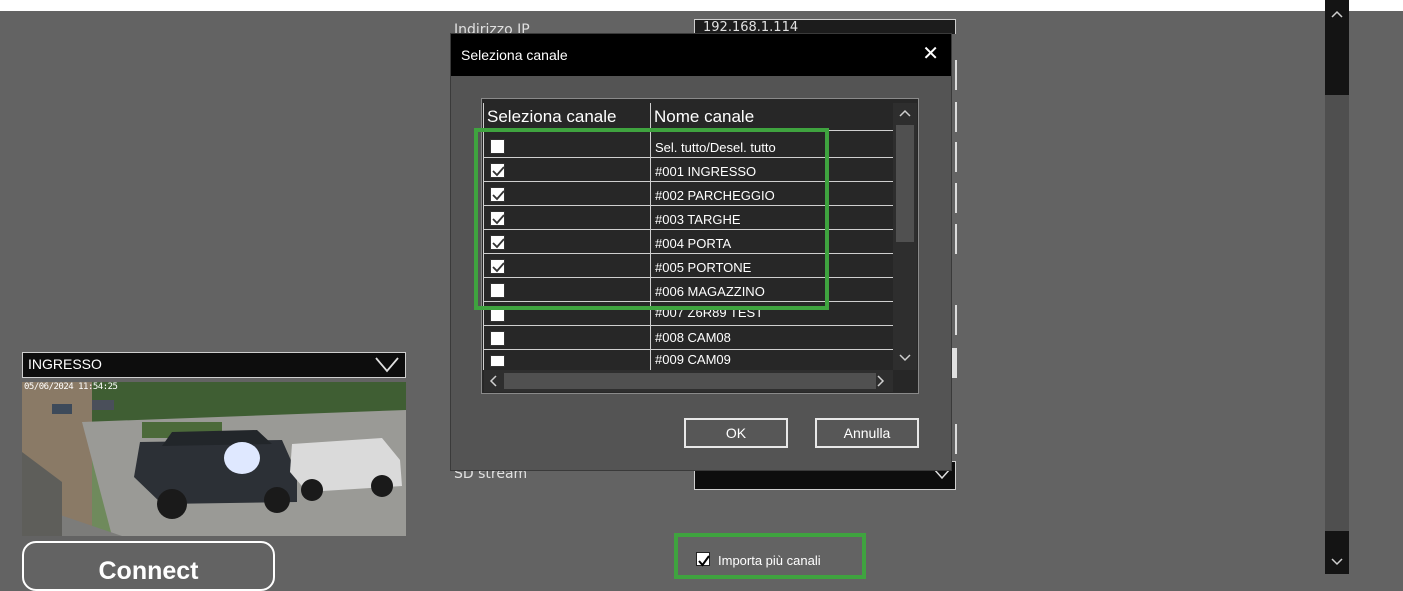 This screenshot has height=591, width=1403. I want to click on table-horizontal-scrollbar-thumb, so click(690, 381).